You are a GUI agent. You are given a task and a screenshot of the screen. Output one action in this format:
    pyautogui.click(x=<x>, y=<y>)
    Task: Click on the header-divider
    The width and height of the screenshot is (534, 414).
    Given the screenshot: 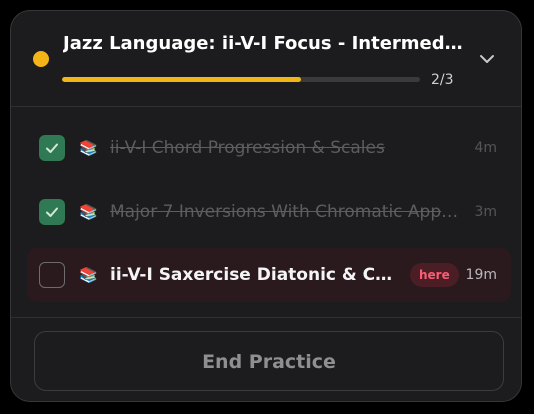 What is the action you would take?
    pyautogui.click(x=266, y=106)
    